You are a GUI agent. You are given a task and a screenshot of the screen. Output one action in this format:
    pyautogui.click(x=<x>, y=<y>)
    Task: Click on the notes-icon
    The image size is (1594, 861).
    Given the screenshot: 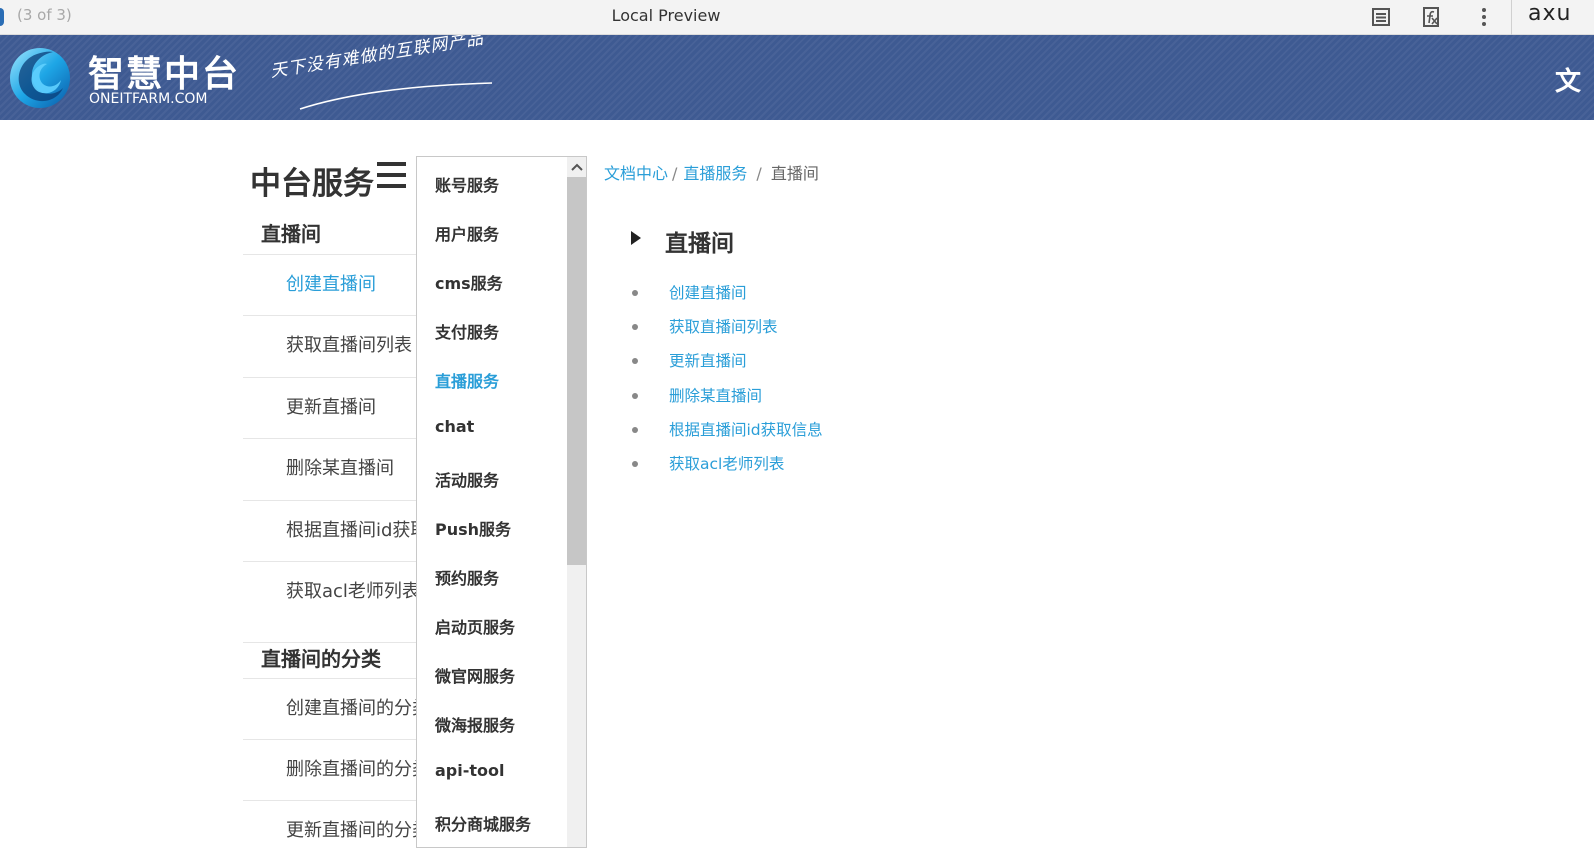 What is the action you would take?
    pyautogui.click(x=1381, y=17)
    